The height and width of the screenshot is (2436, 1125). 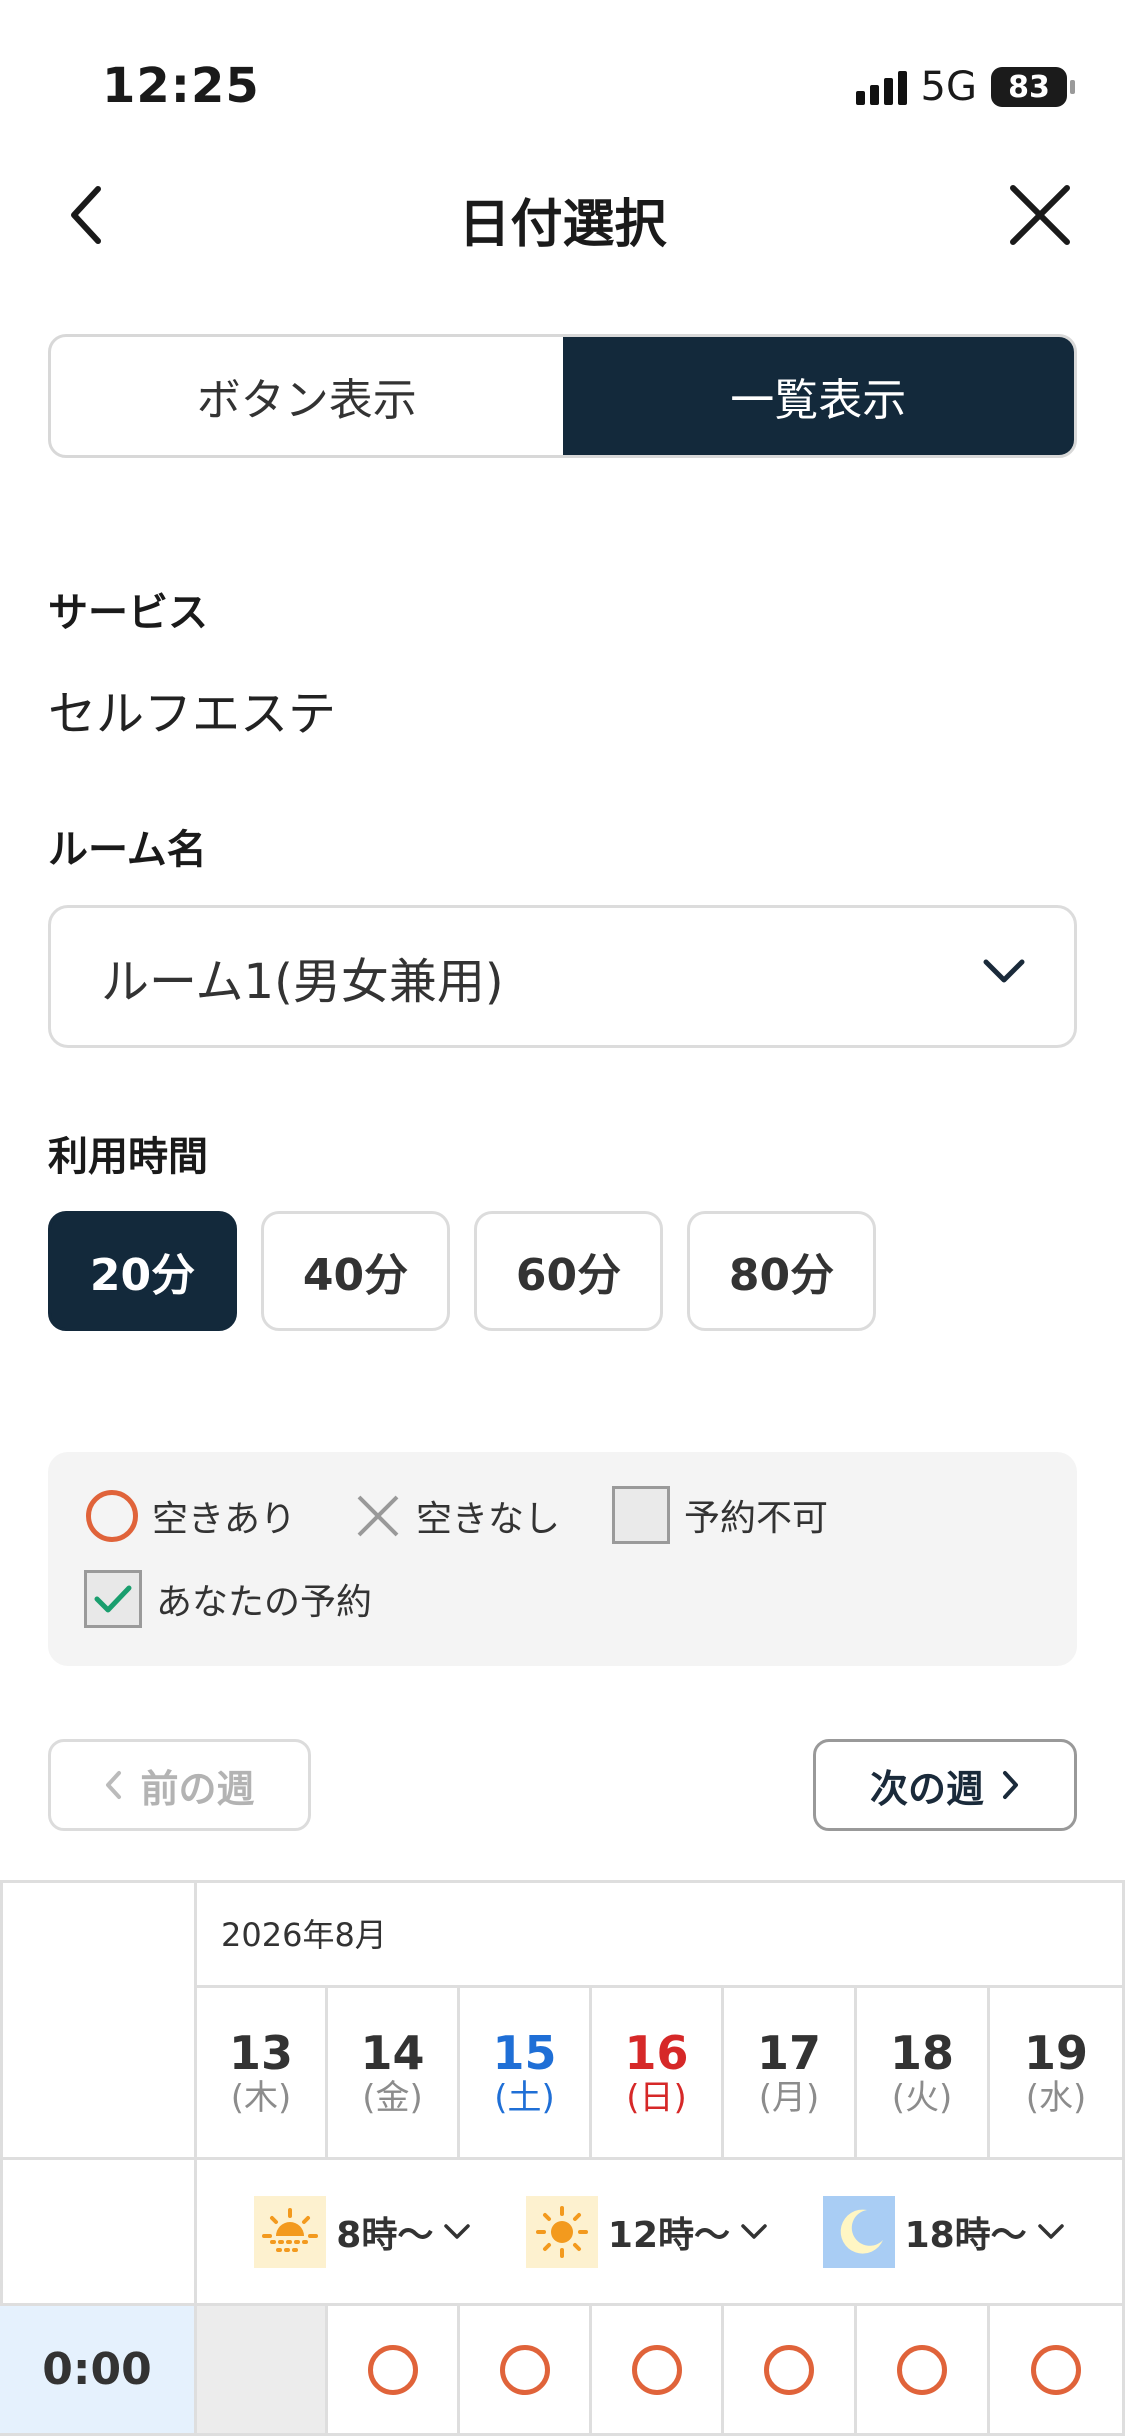 I want to click on tod-noon-button: 12時〜, so click(x=646, y=2231).